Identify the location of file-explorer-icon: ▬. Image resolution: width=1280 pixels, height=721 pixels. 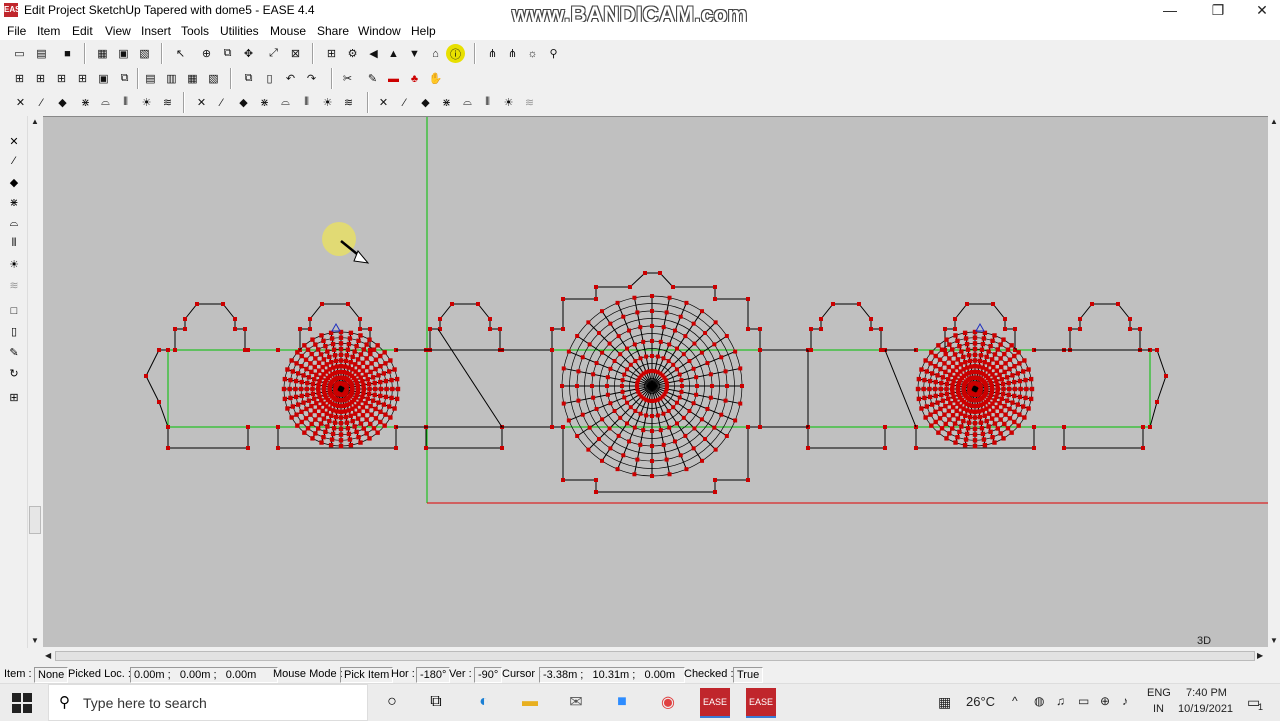
(530, 702).